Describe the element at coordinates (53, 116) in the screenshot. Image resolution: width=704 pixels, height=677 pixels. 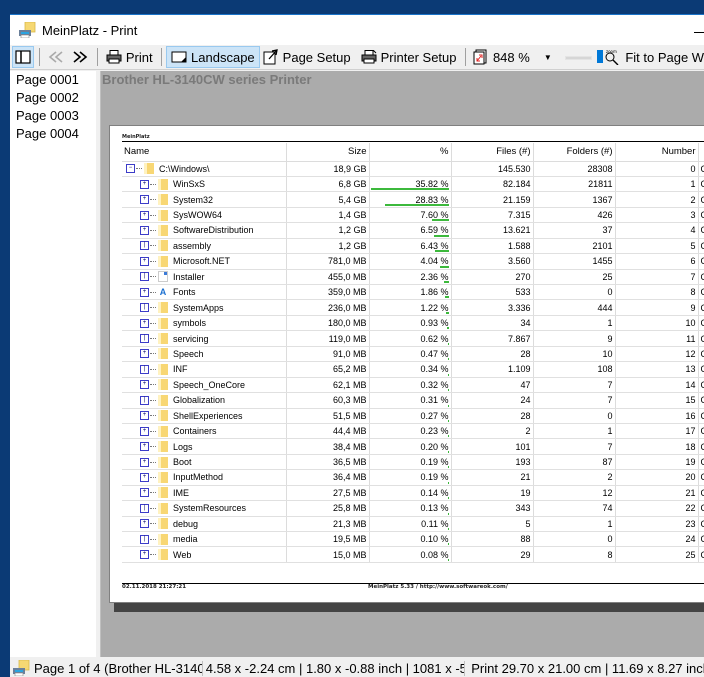
I see `page-list-item: Page 0003` at that location.